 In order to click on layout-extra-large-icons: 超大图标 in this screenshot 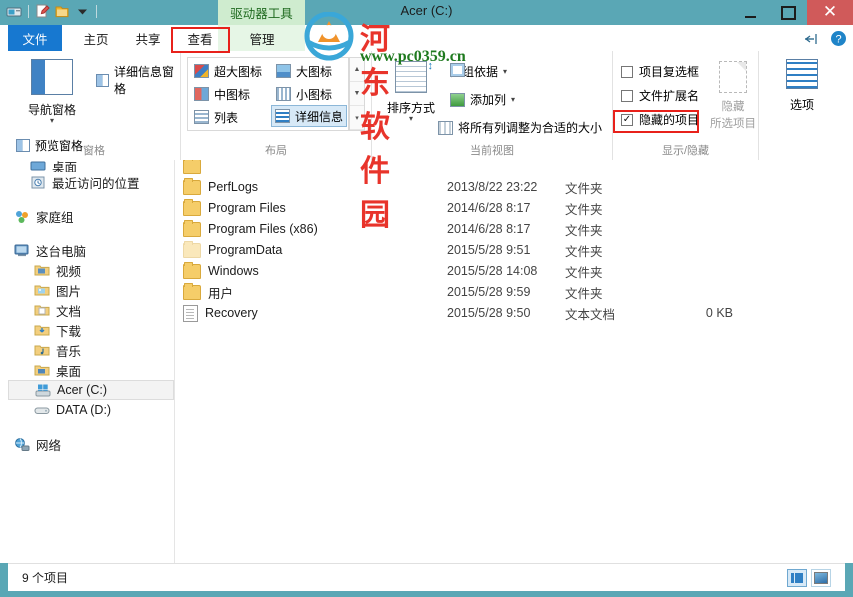, I will do `click(228, 71)`.